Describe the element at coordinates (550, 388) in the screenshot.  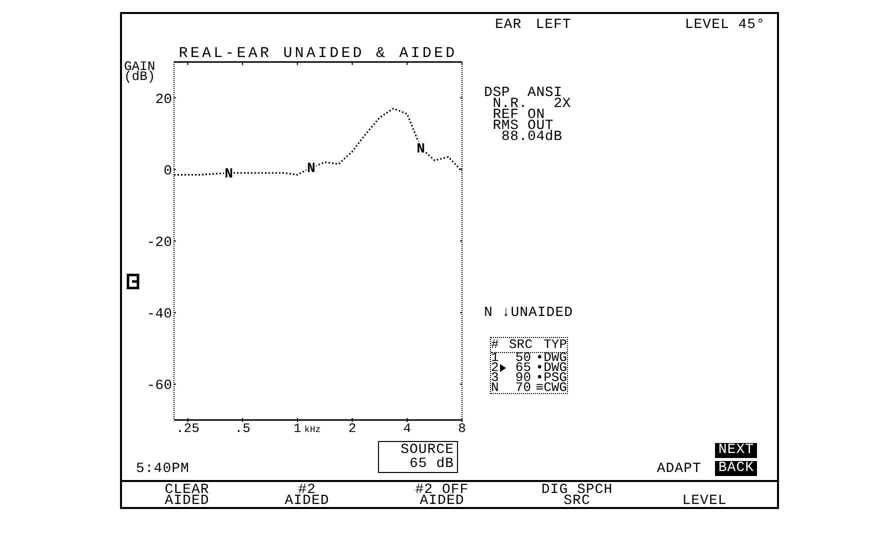
I see `table-cell-text: ≡CWG` at that location.